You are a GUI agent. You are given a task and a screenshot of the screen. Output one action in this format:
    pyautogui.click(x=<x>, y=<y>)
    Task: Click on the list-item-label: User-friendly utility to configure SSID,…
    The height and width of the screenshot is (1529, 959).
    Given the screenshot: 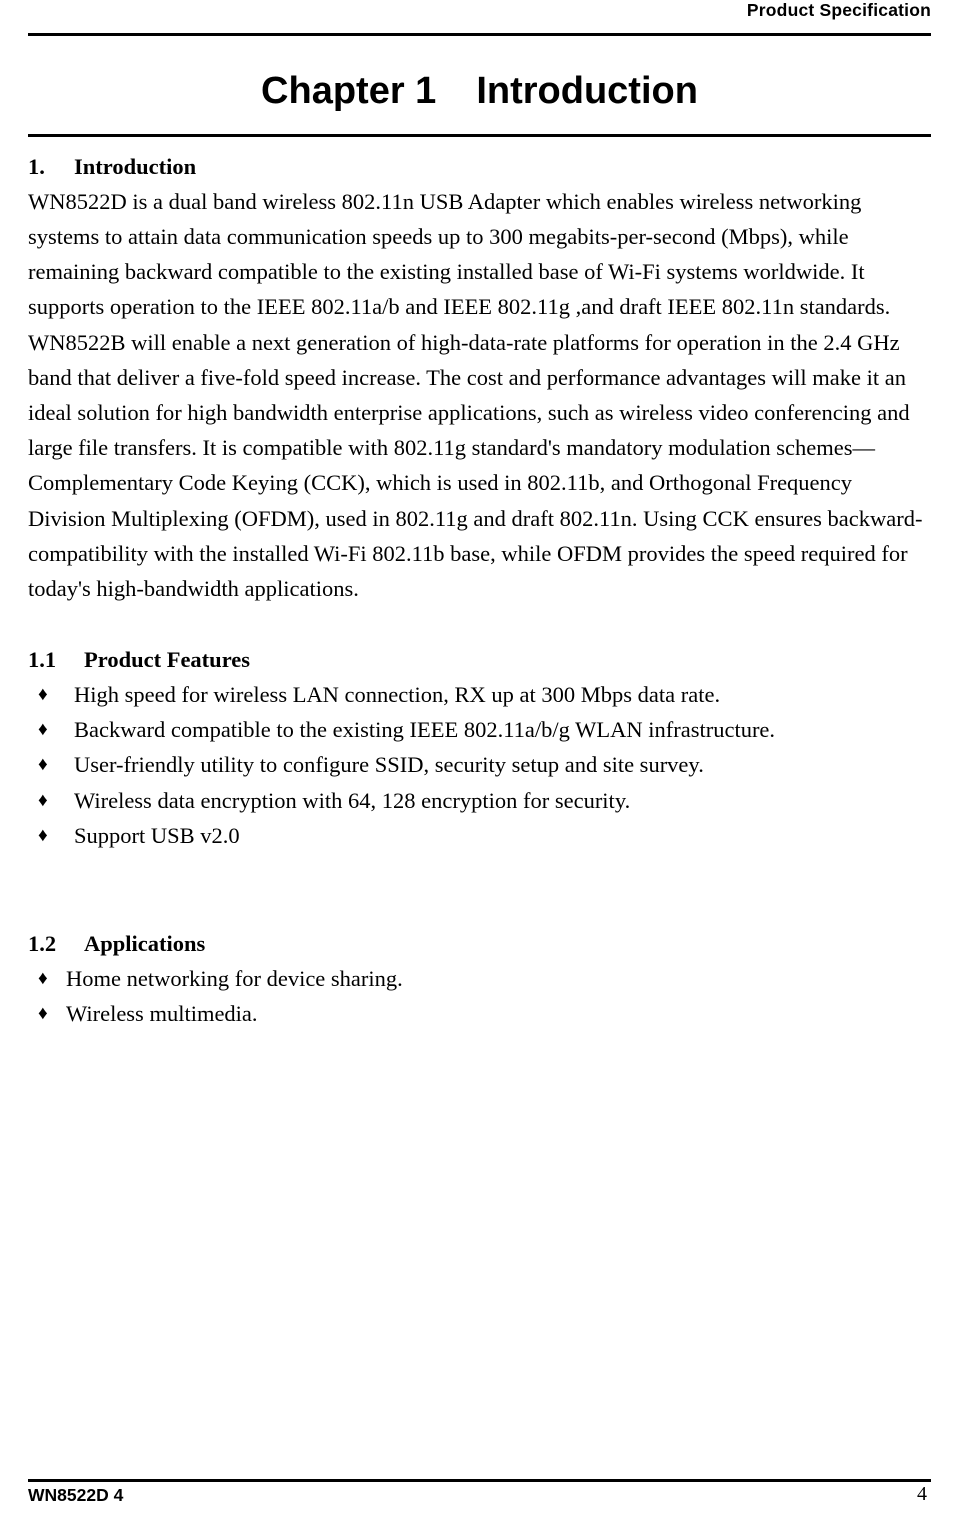 What is the action you would take?
    pyautogui.click(x=389, y=765)
    